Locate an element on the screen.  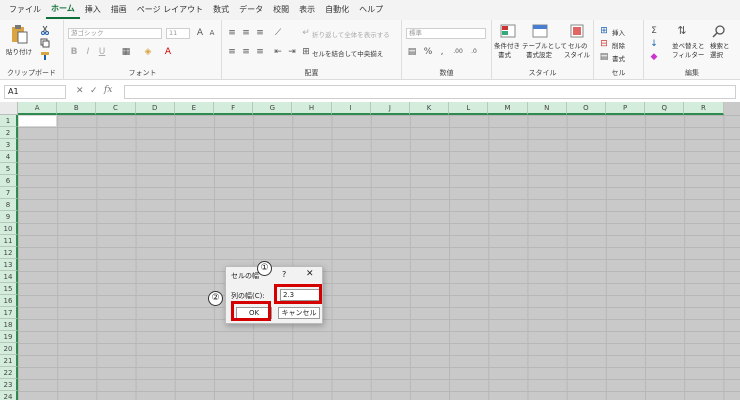
bold-icon: B is located at coordinates (74, 52).